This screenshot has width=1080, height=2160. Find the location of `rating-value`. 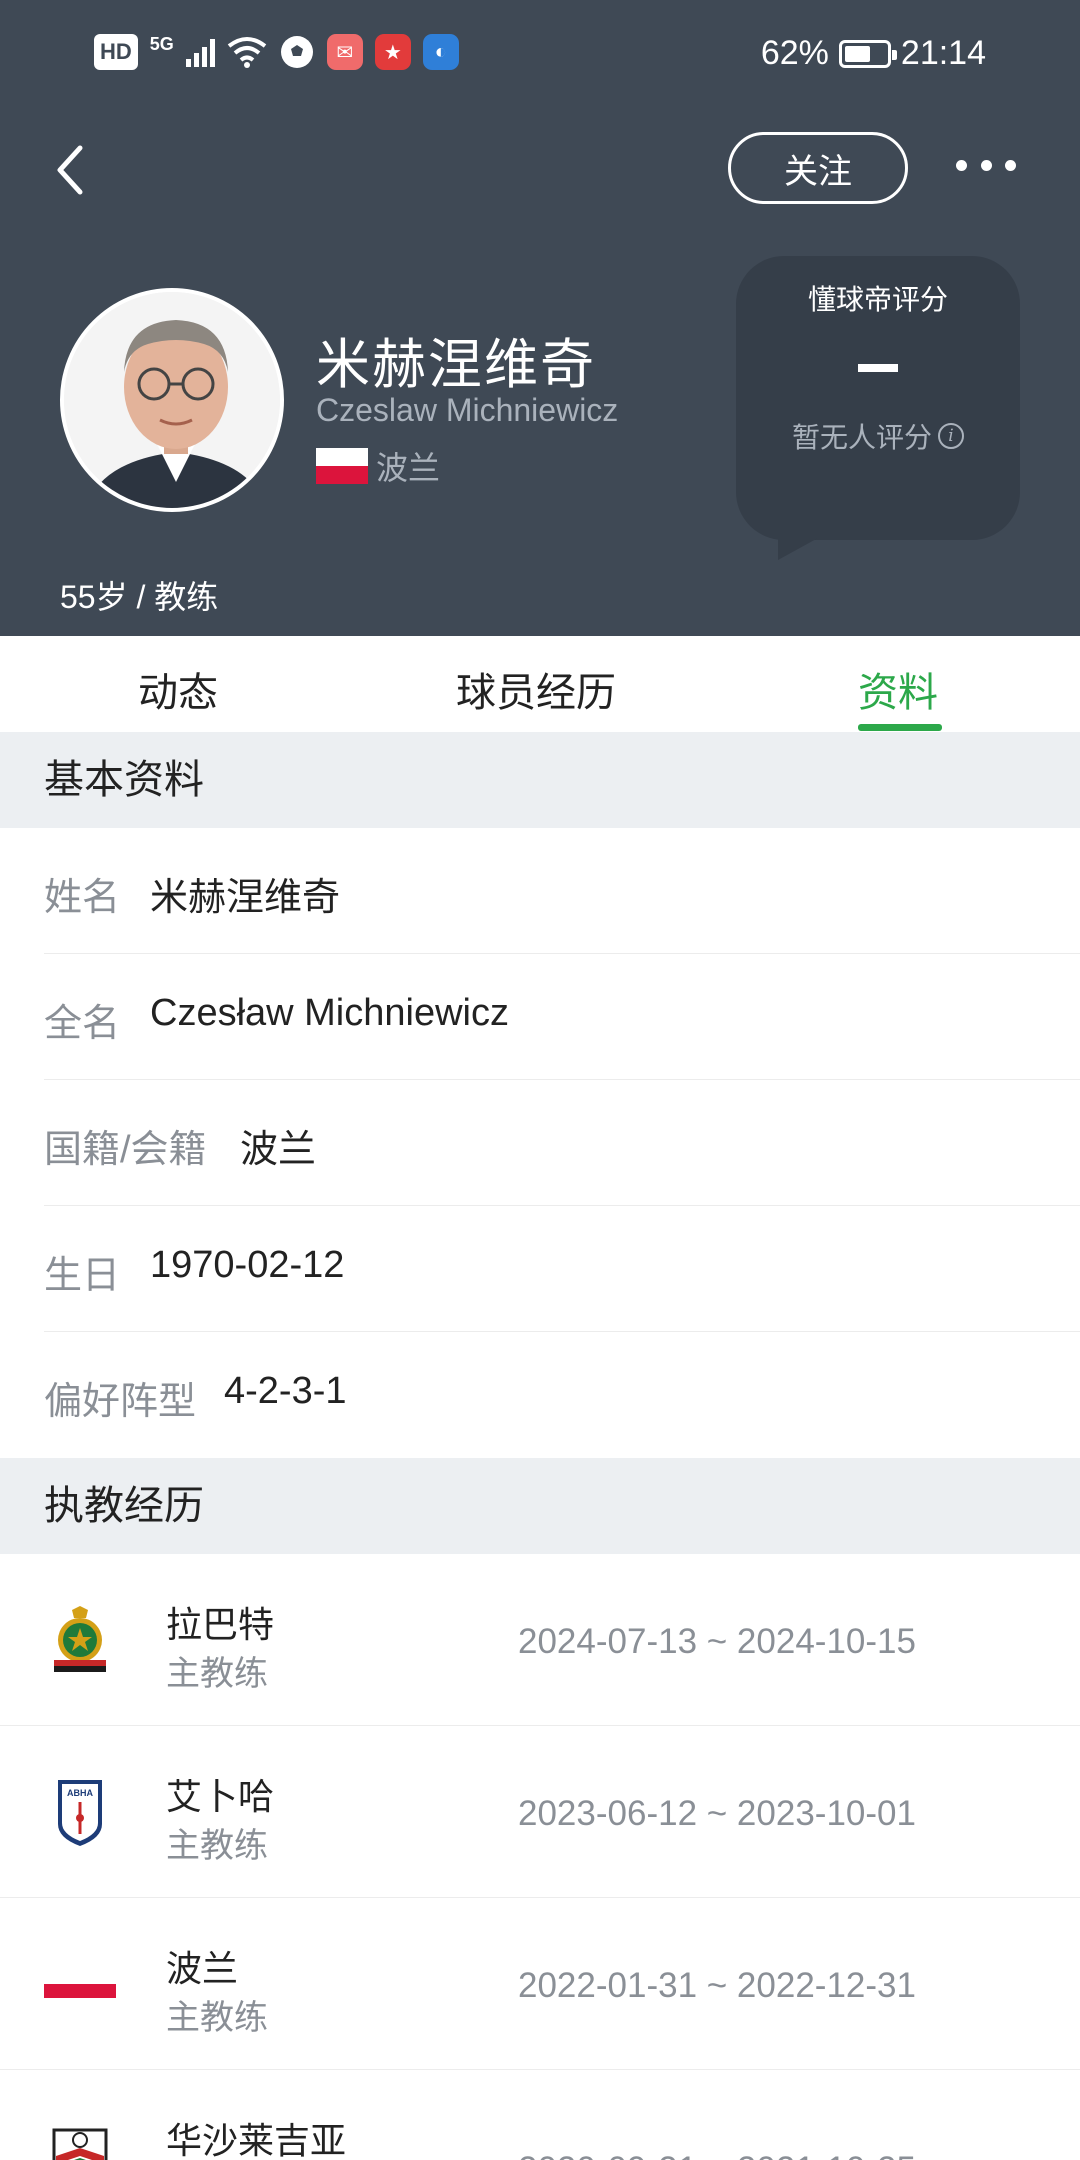

rating-value is located at coordinates (878, 368).